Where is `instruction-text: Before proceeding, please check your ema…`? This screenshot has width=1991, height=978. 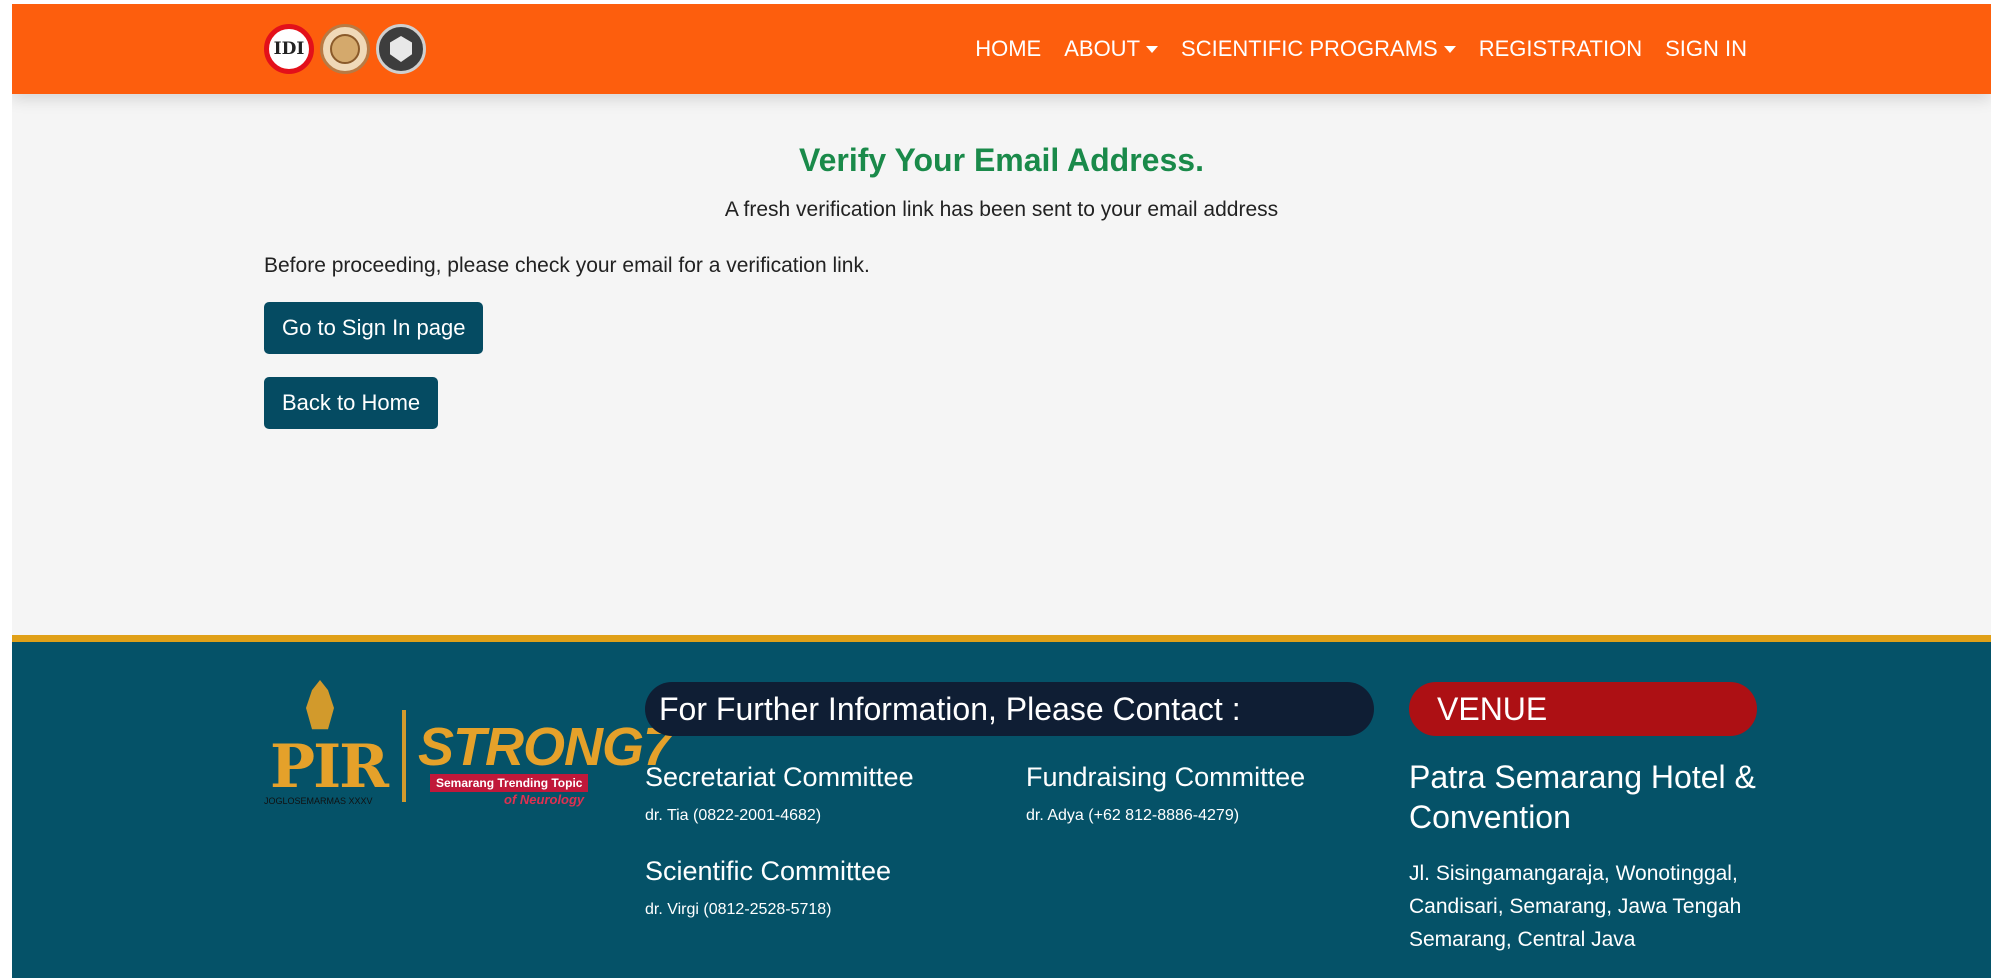
instruction-text: Before proceeding, please check your ema… is located at coordinates (567, 265).